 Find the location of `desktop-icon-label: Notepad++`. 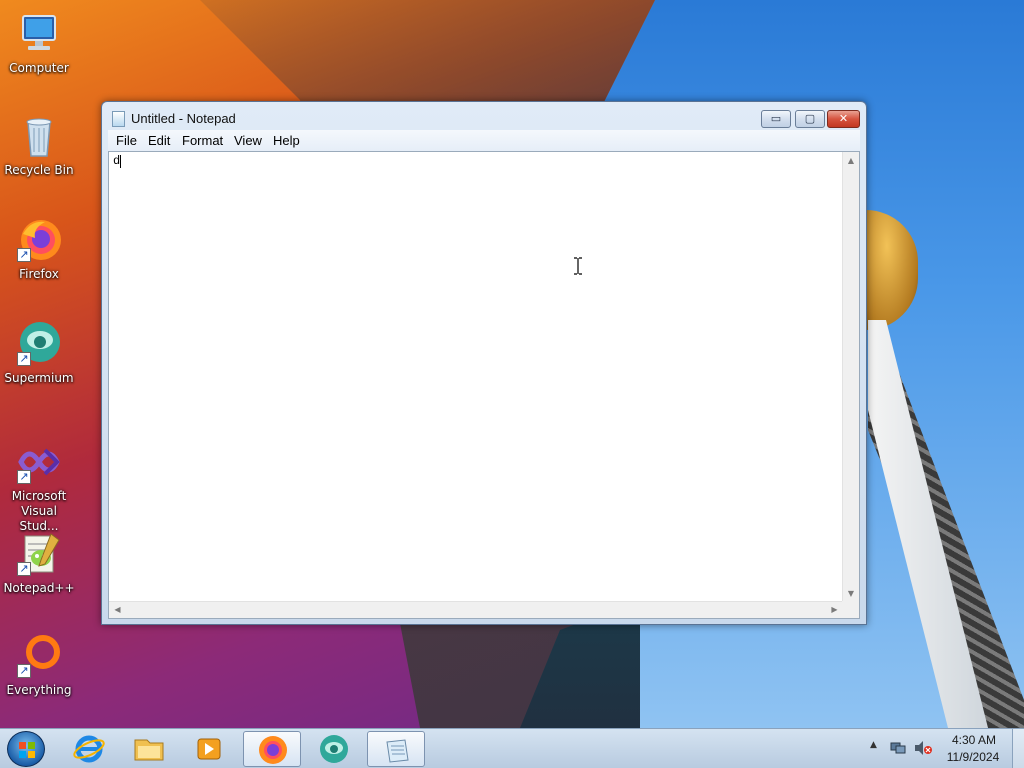

desktop-icon-label: Notepad++ is located at coordinates (39, 588).